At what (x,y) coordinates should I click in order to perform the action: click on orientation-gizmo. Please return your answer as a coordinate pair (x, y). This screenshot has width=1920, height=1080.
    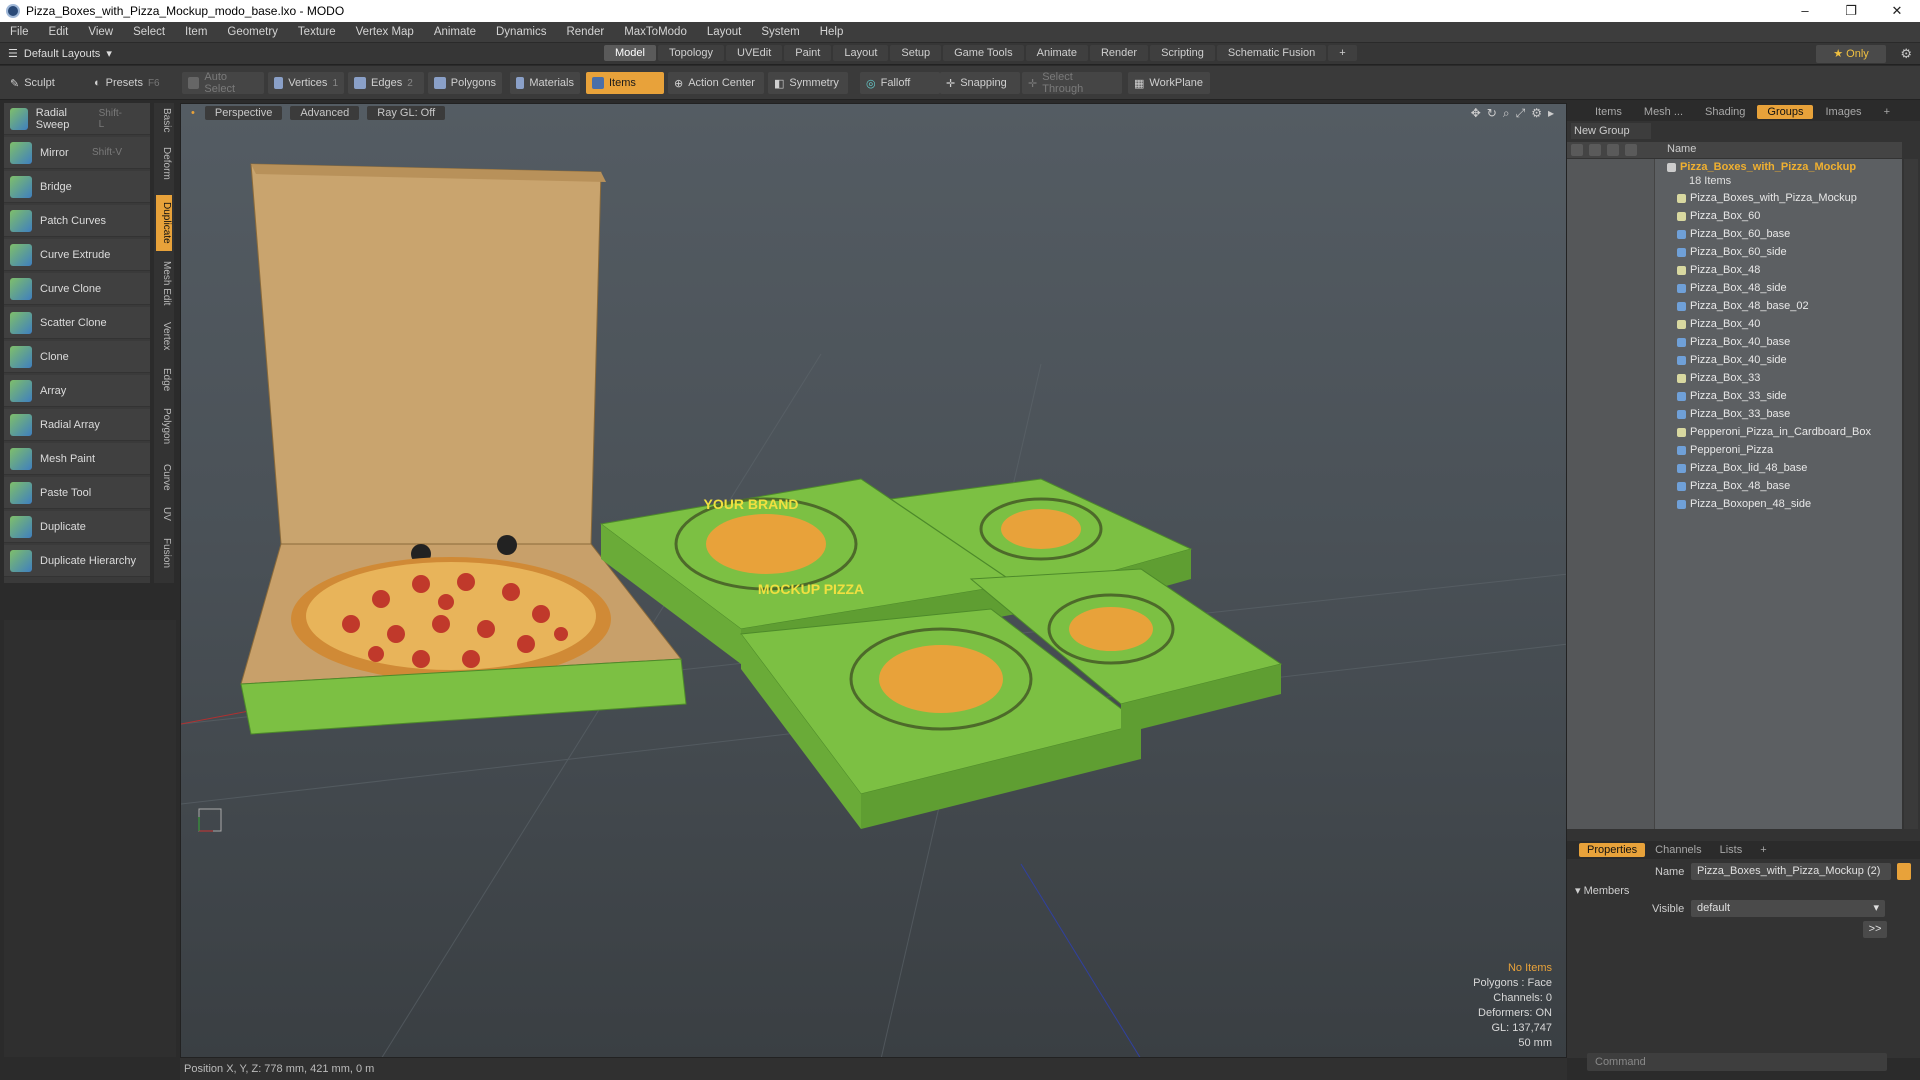
    Looking at the image, I should click on (210, 820).